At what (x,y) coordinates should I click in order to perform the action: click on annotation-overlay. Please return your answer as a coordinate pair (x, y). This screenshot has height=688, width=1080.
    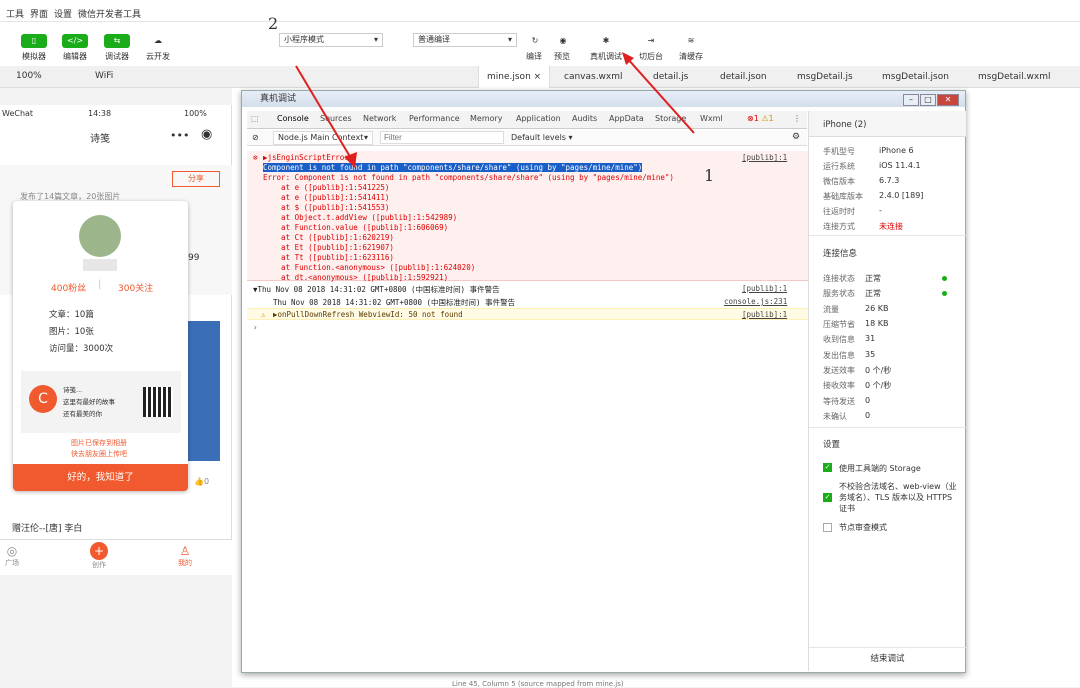
    Looking at the image, I should click on (495, 110).